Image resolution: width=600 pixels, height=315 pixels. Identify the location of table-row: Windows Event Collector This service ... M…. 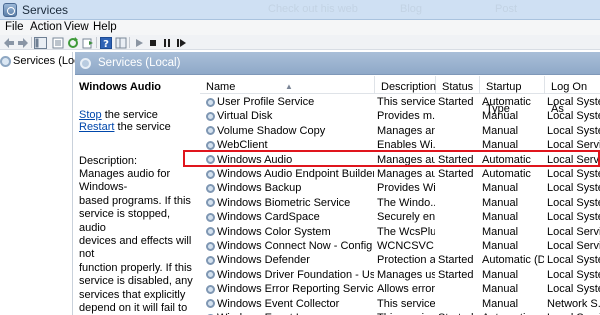
(400, 304).